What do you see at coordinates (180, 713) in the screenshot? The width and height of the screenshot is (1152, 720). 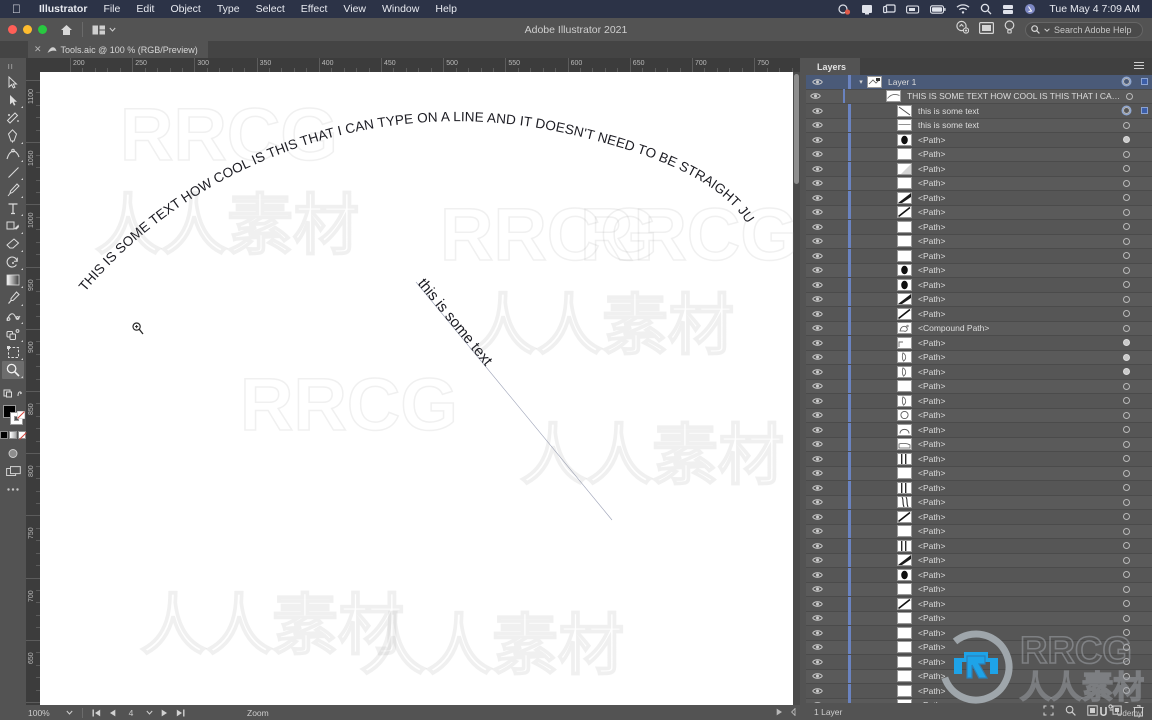 I see `last-artboard-button` at bounding box center [180, 713].